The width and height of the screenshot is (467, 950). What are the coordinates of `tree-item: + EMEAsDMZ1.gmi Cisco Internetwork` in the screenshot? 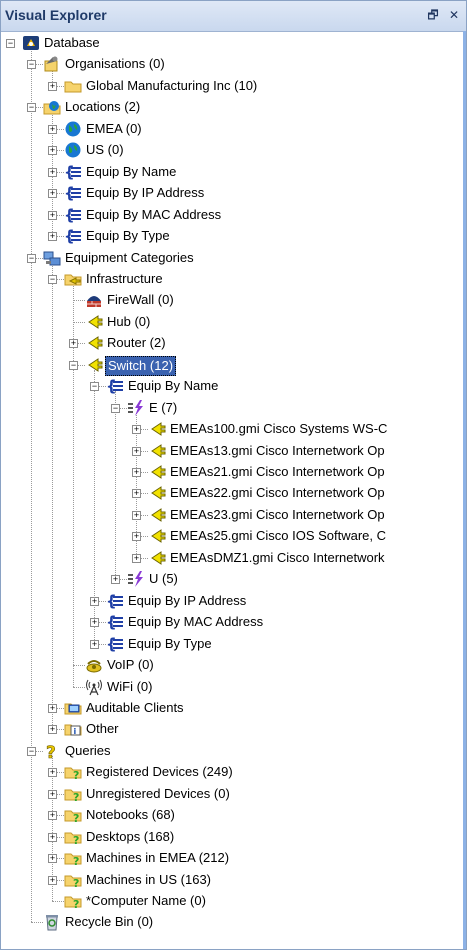 It's located at (231, 558).